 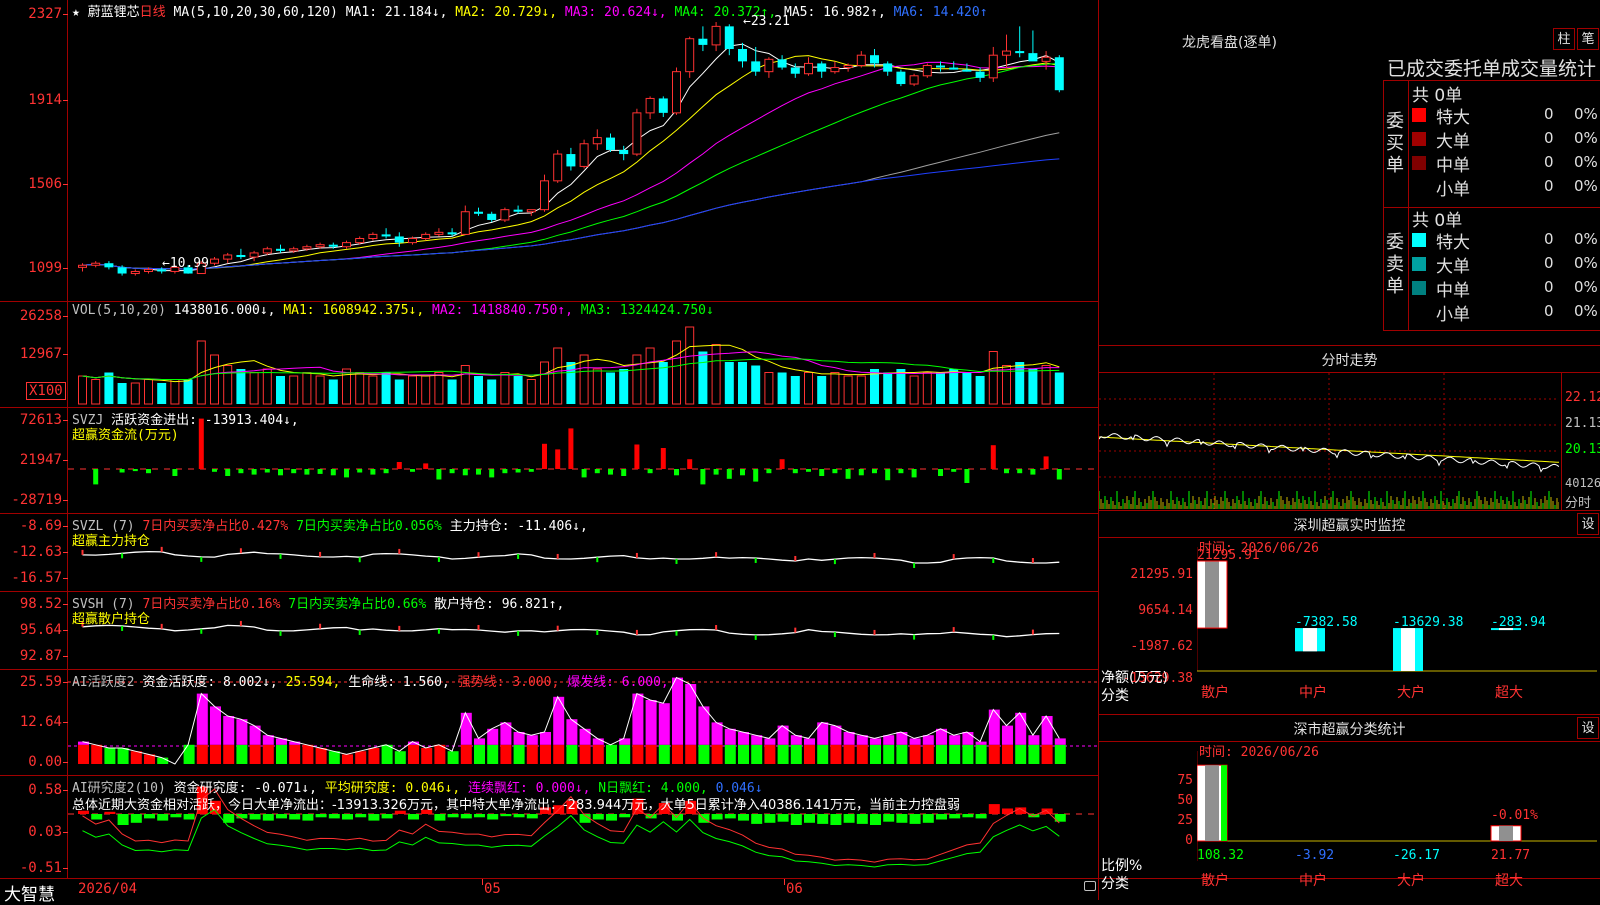 What do you see at coordinates (1453, 190) in the screenshot?
I see `row-name: 小单` at bounding box center [1453, 190].